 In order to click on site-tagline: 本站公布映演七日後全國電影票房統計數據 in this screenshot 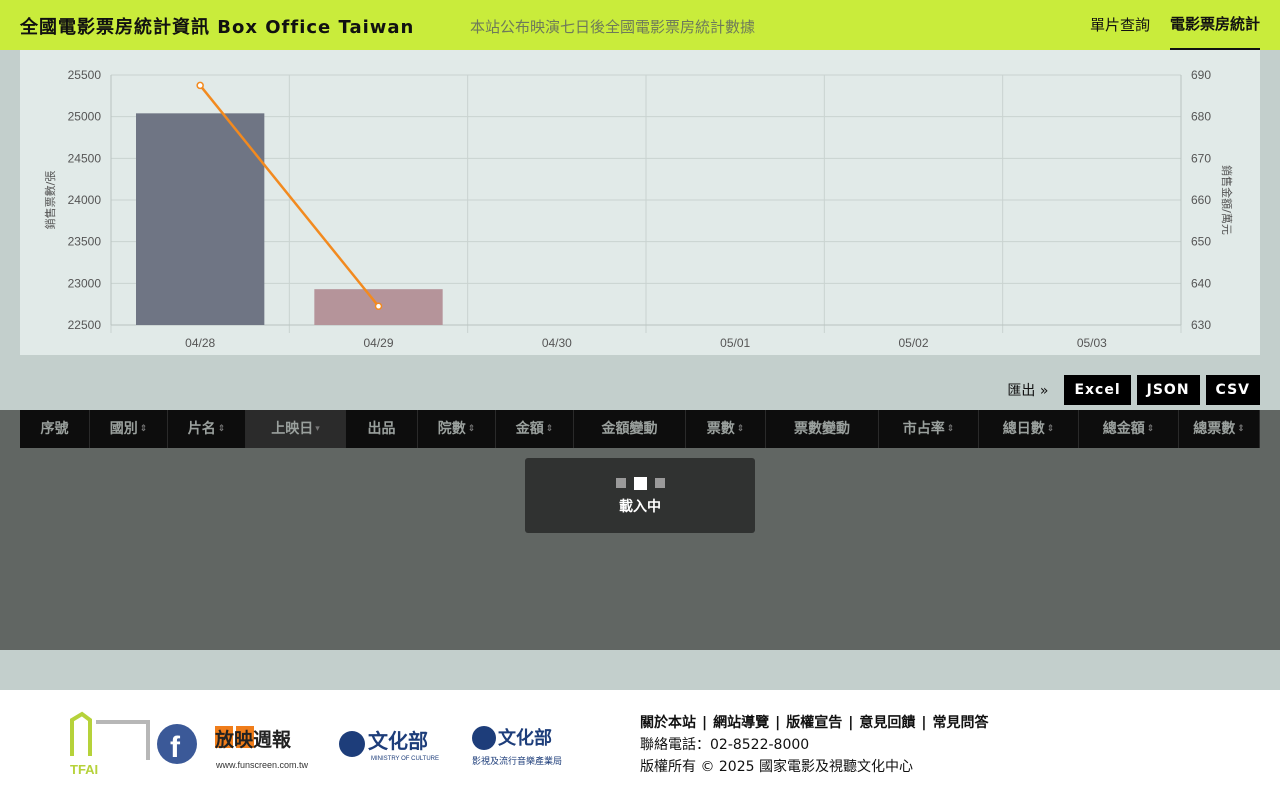, I will do `click(613, 27)`.